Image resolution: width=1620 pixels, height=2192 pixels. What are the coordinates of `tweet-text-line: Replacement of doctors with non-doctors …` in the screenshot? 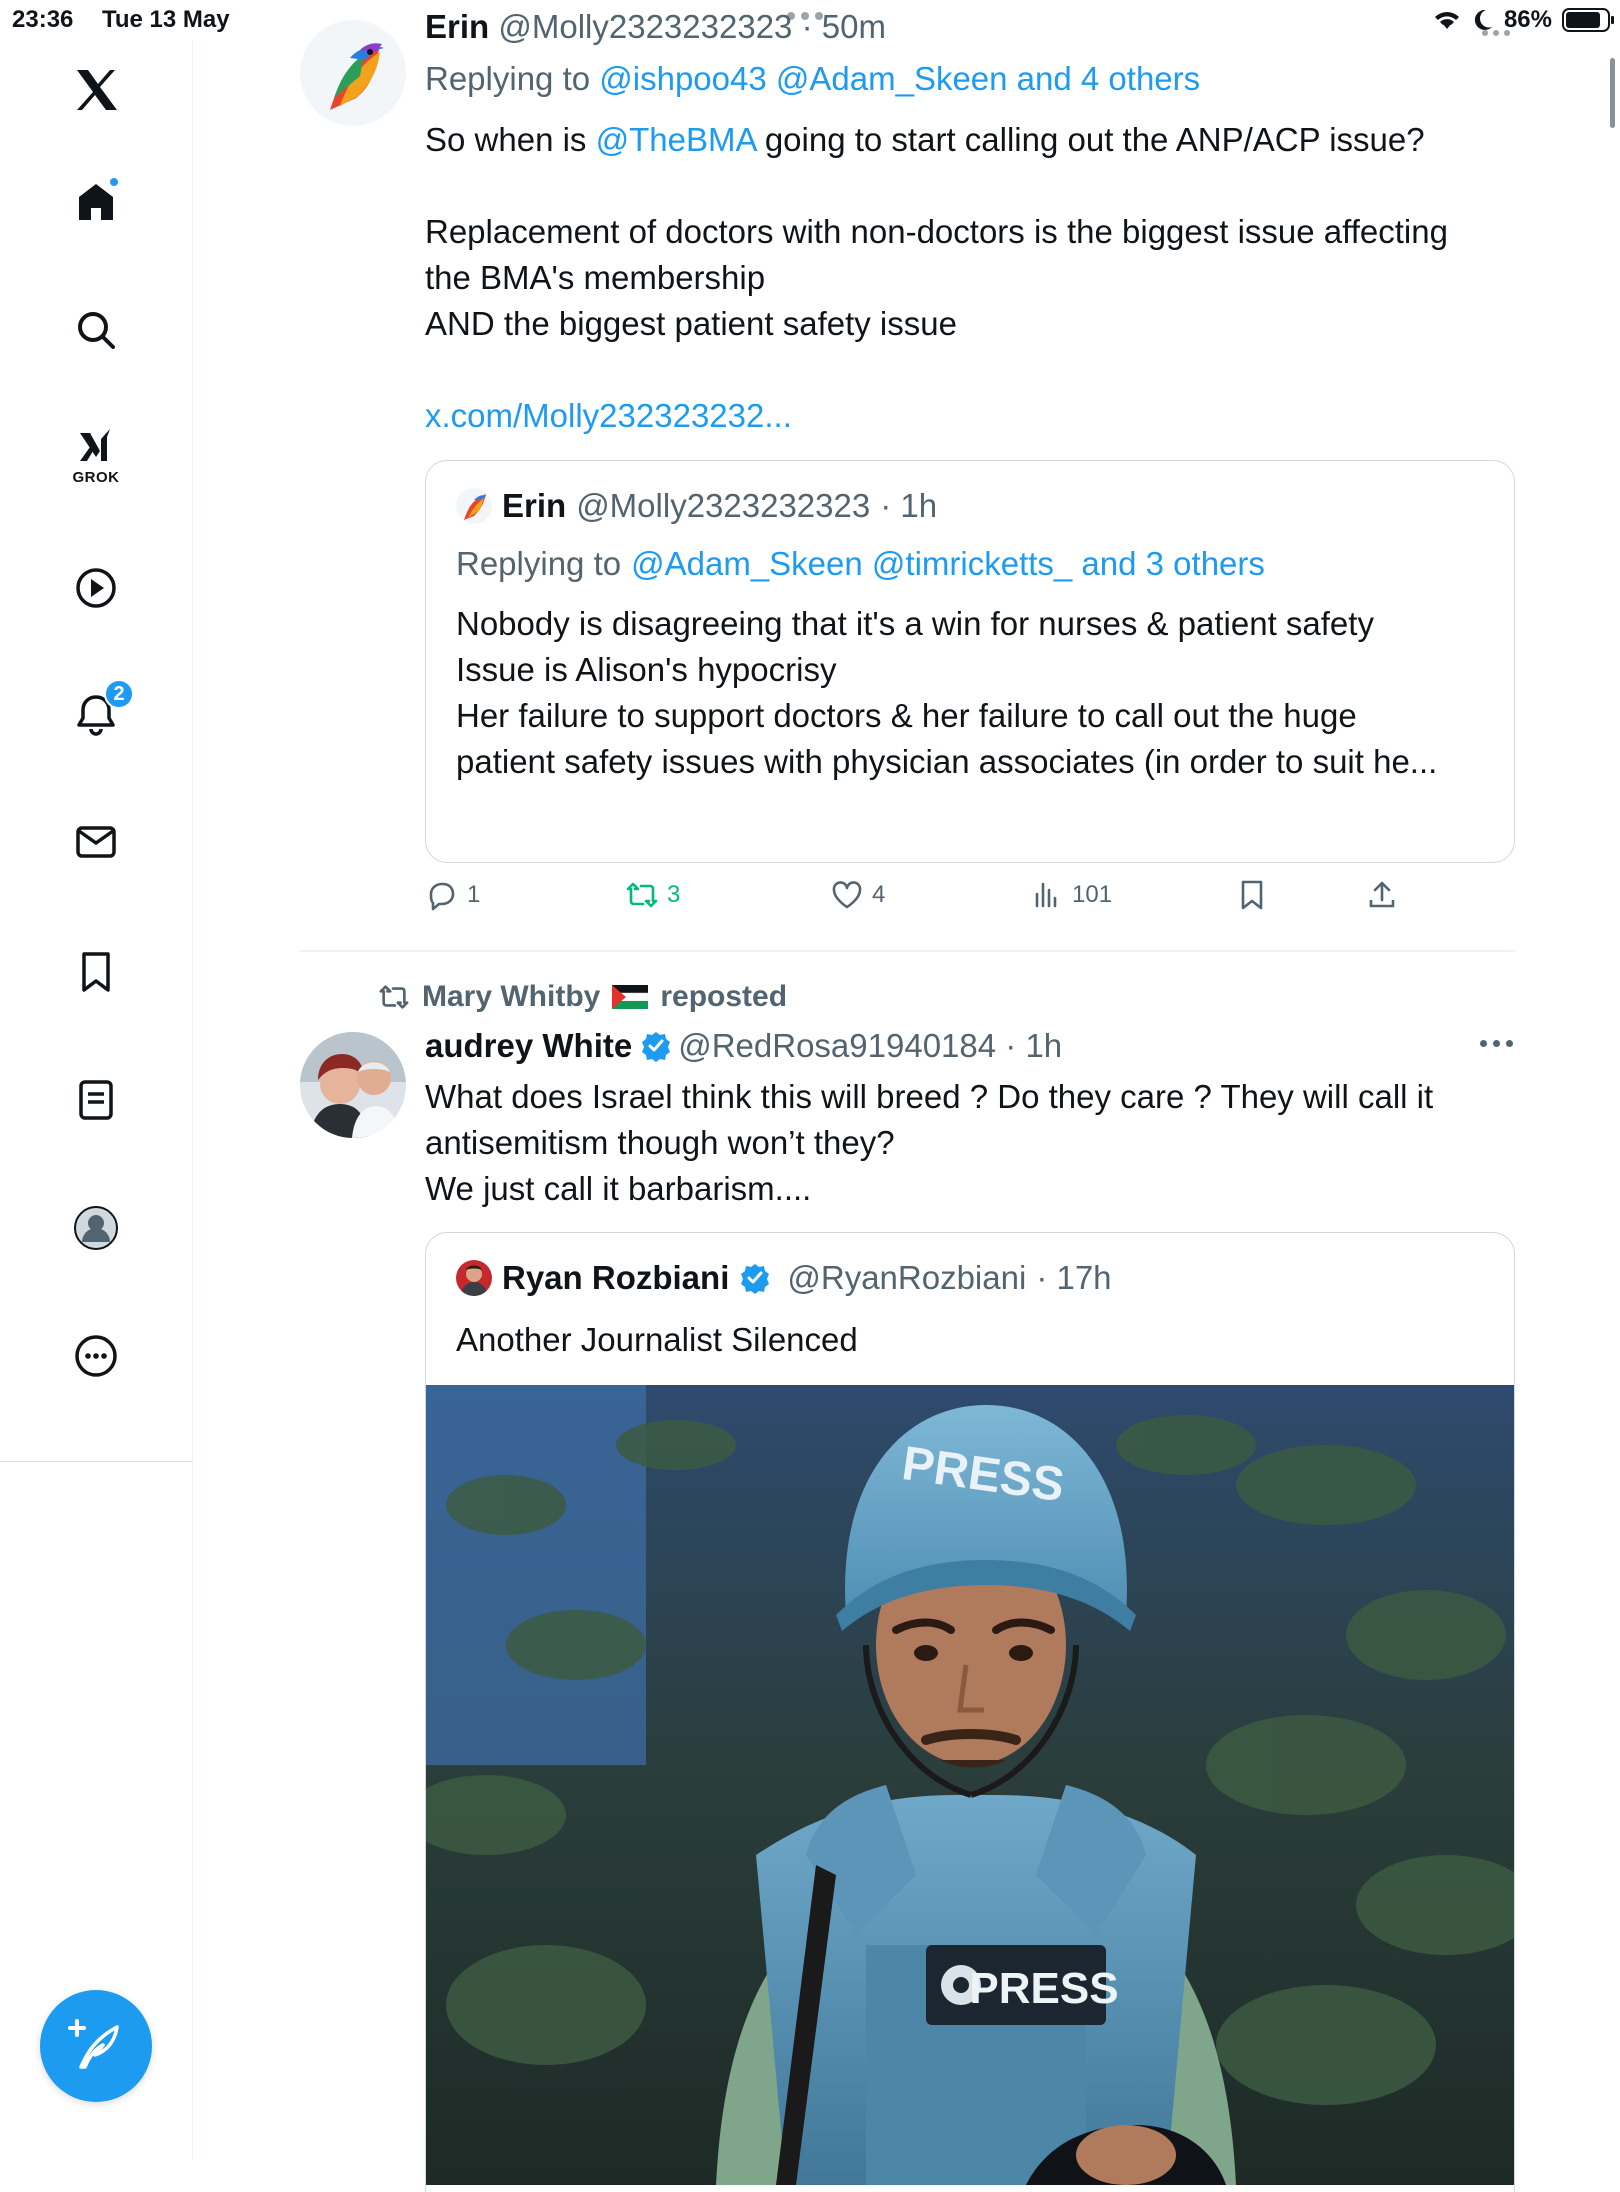 It's located at (936, 231).